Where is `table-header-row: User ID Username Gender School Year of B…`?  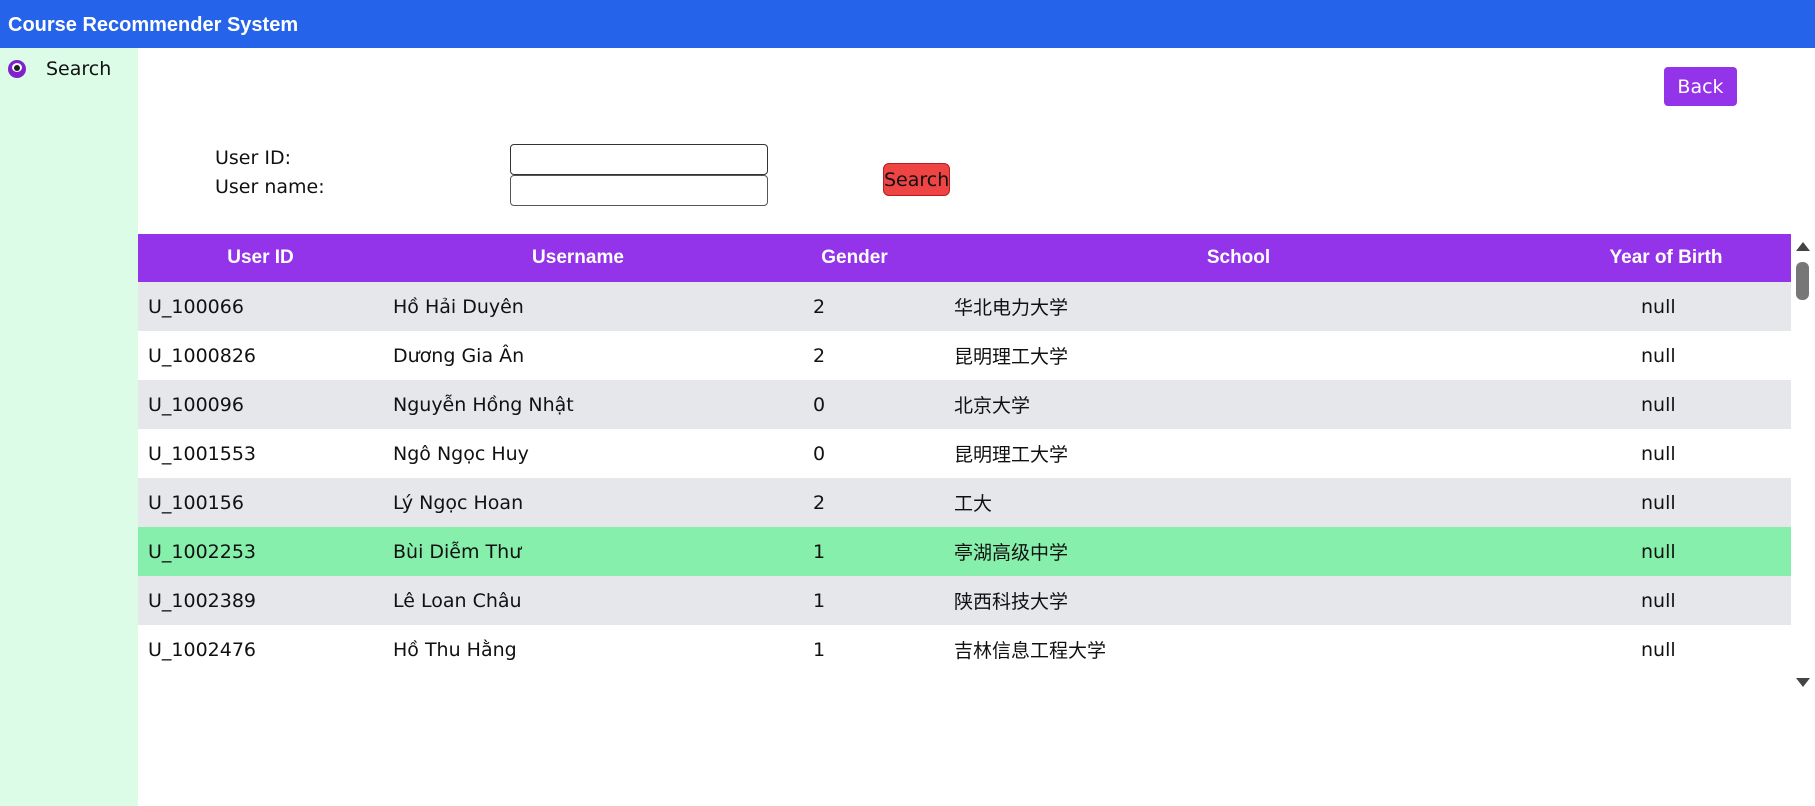
table-header-row: User ID Username Gender School Year of B… is located at coordinates (964, 258).